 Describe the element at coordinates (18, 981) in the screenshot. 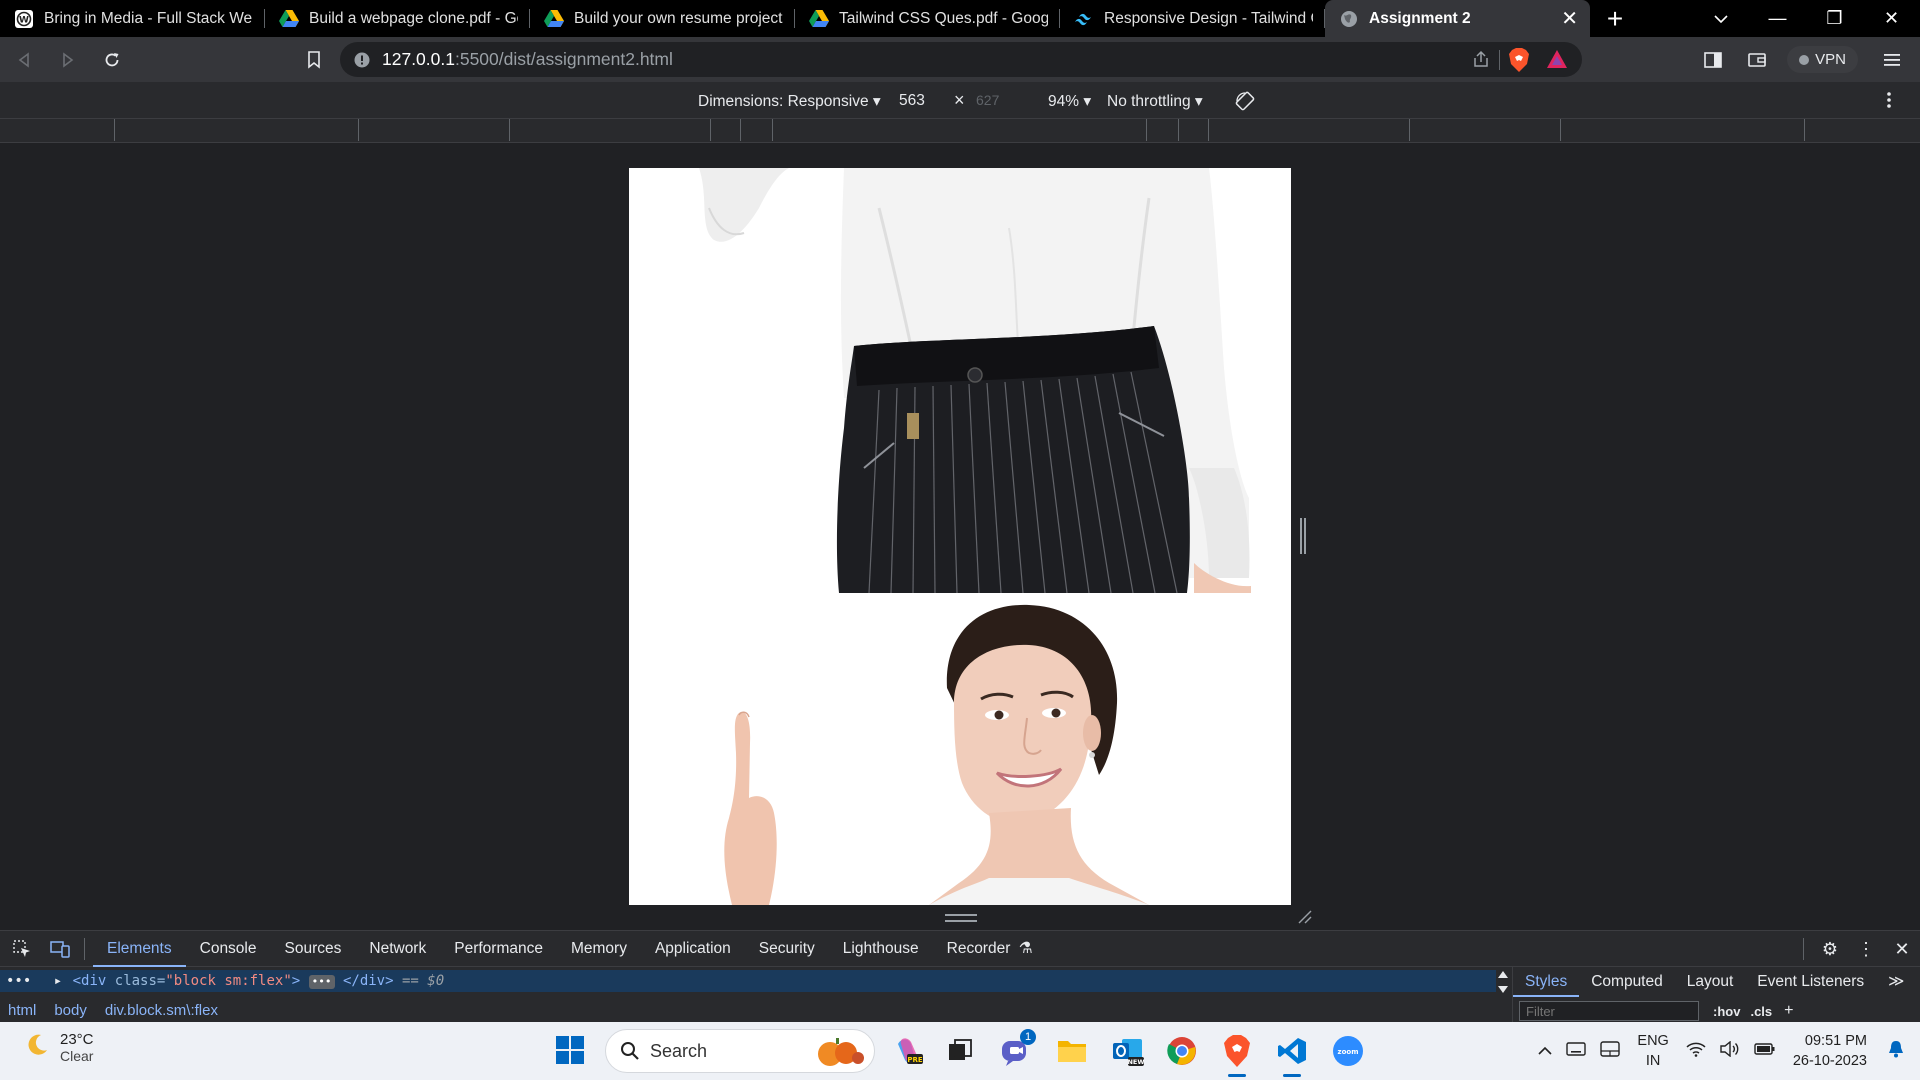

I see `node-actions-dots: •••` at that location.